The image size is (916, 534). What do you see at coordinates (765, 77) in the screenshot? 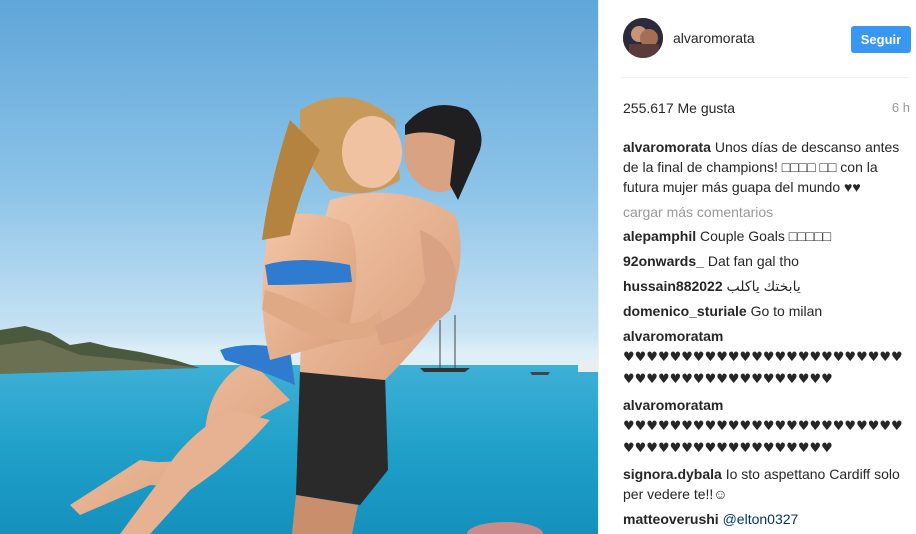
I see `divider` at bounding box center [765, 77].